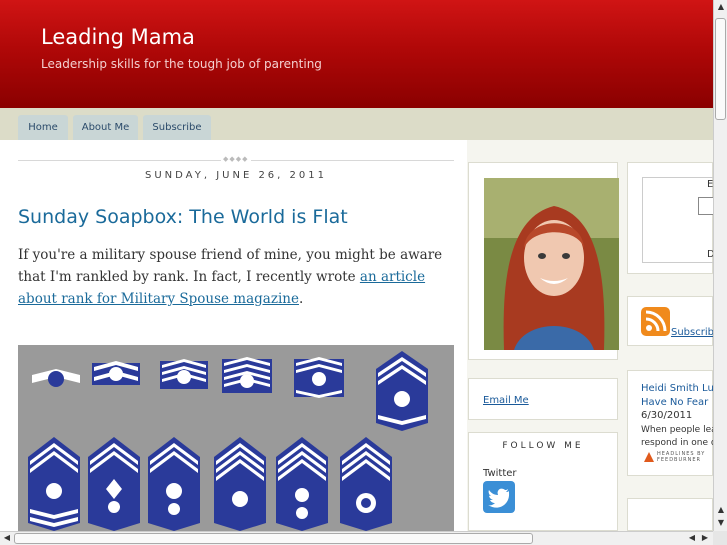 This screenshot has height=545, width=727. I want to click on sidebar-left: Email Me FOLLOW ME Twitter, so click(543, 346).